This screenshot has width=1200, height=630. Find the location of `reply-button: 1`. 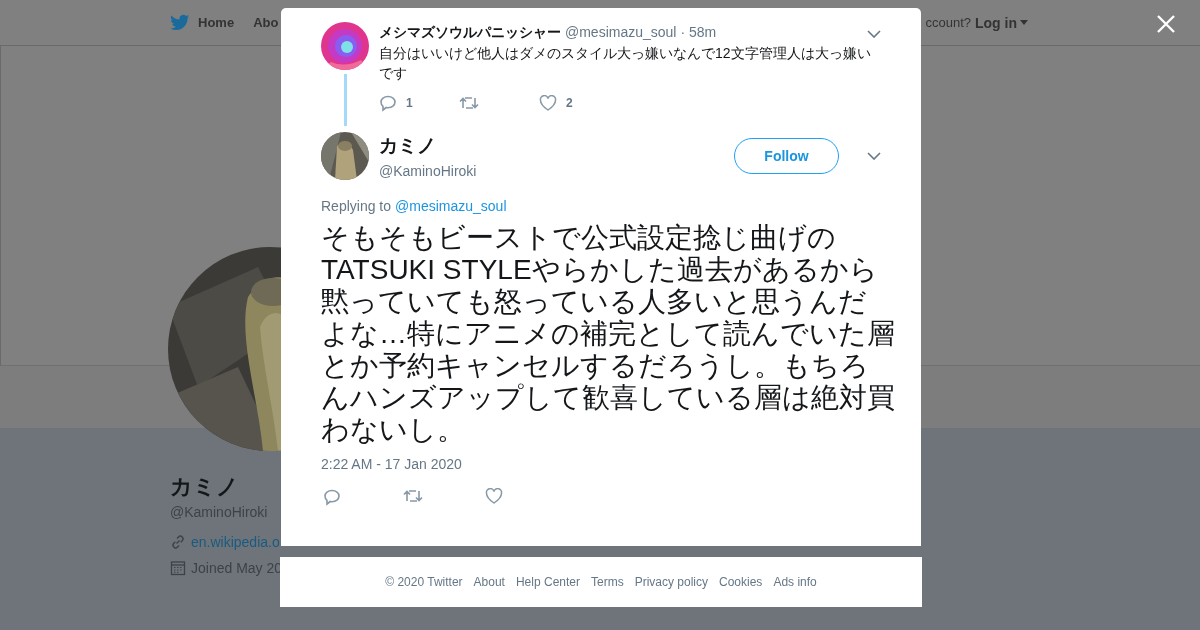

reply-button: 1 is located at coordinates (419, 103).